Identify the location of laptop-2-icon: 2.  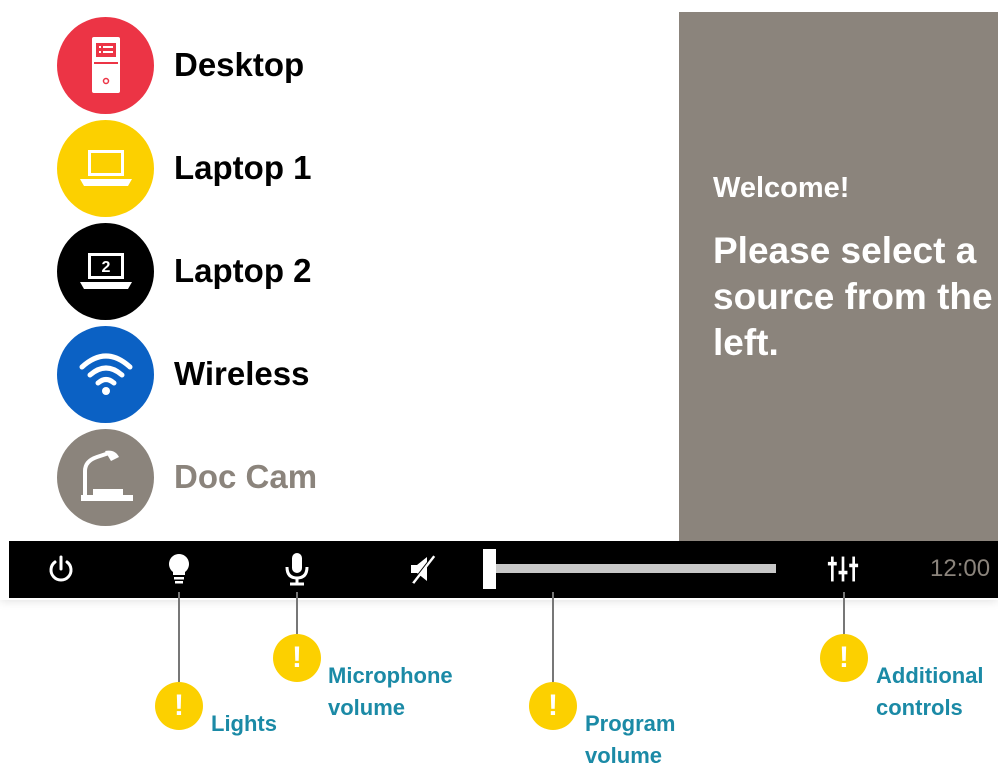
(105, 271).